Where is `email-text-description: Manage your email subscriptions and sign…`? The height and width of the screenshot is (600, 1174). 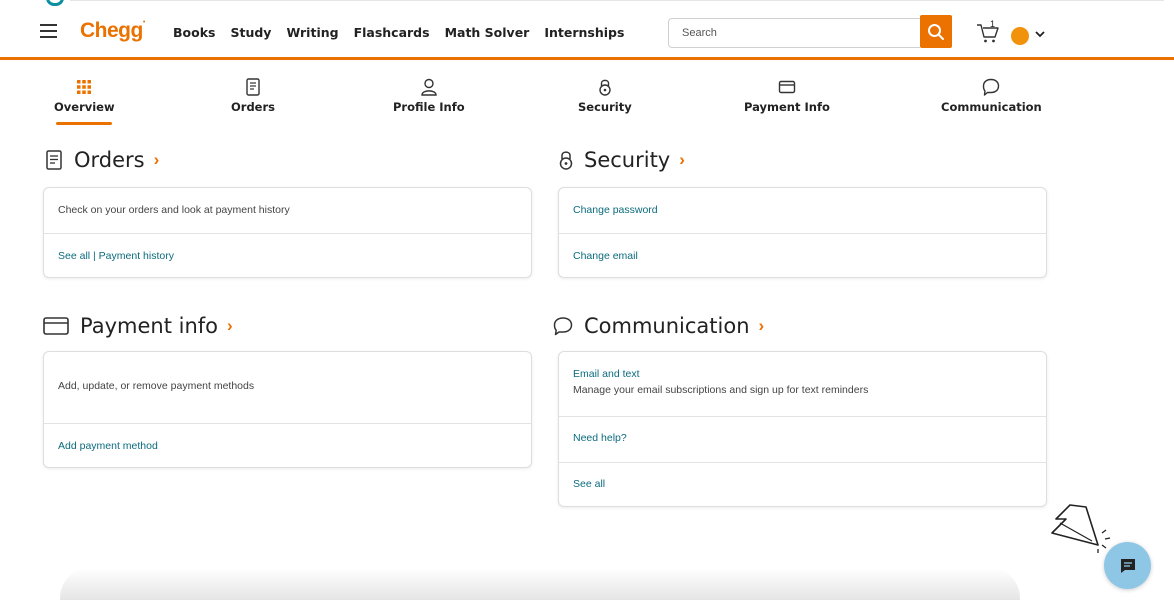 email-text-description: Manage your email subscriptions and sign… is located at coordinates (721, 390).